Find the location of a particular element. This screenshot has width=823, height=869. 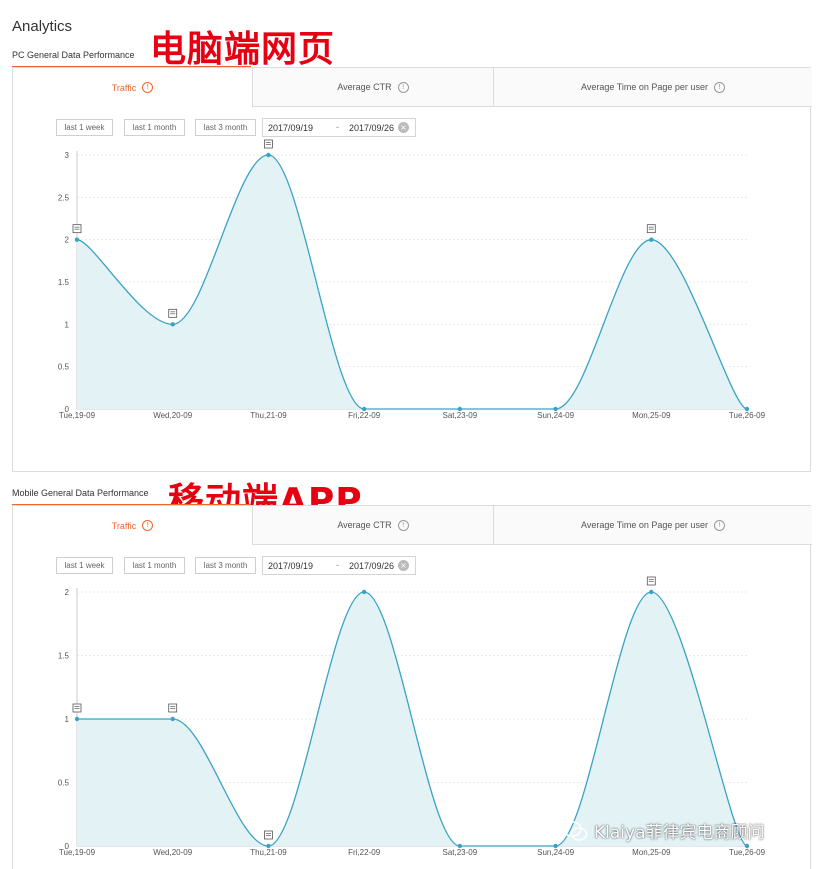

y-tick-label: 3 is located at coordinates (67, 155).